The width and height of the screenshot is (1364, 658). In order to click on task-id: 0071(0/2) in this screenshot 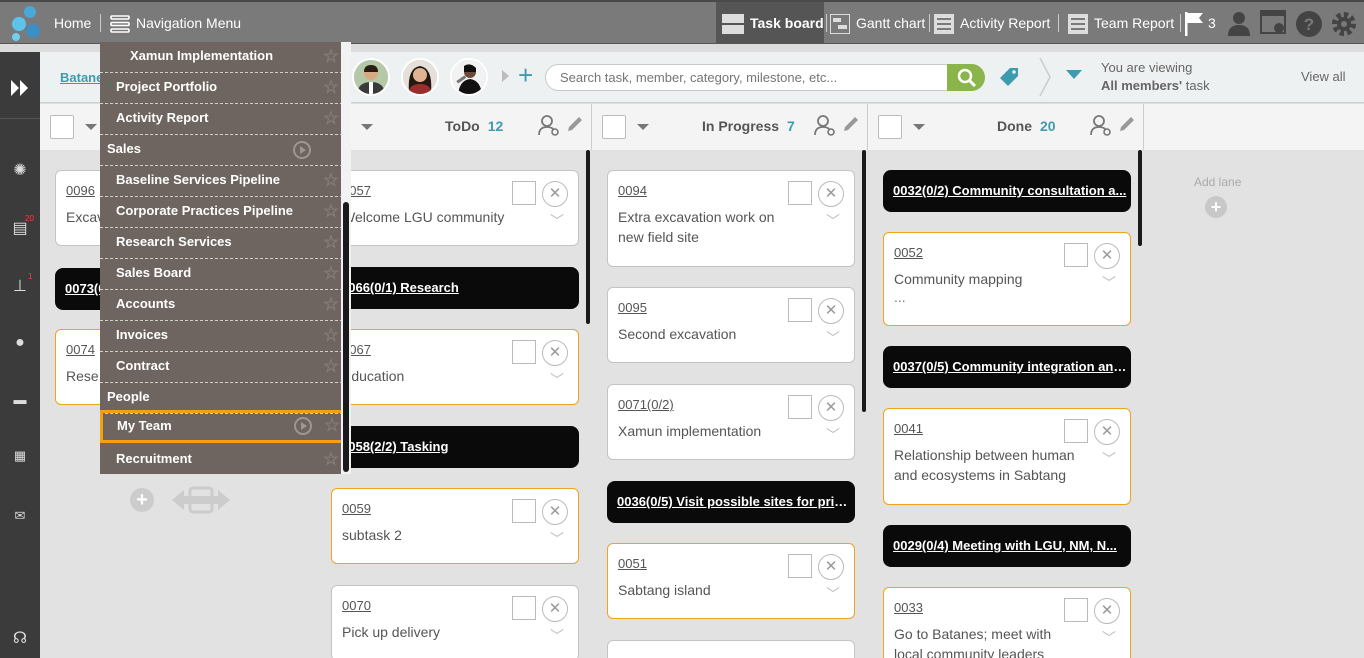, I will do `click(646, 404)`.